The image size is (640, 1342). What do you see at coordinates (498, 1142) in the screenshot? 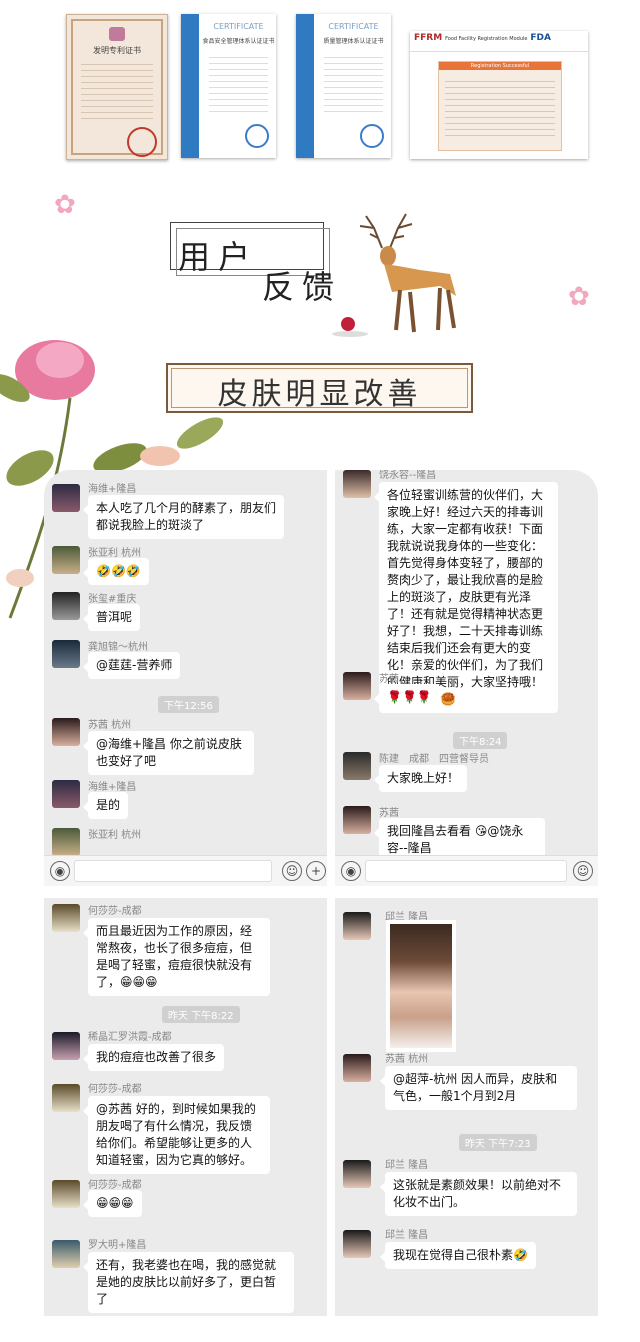
I see `timestamp: 昨天 下午7:23` at bounding box center [498, 1142].